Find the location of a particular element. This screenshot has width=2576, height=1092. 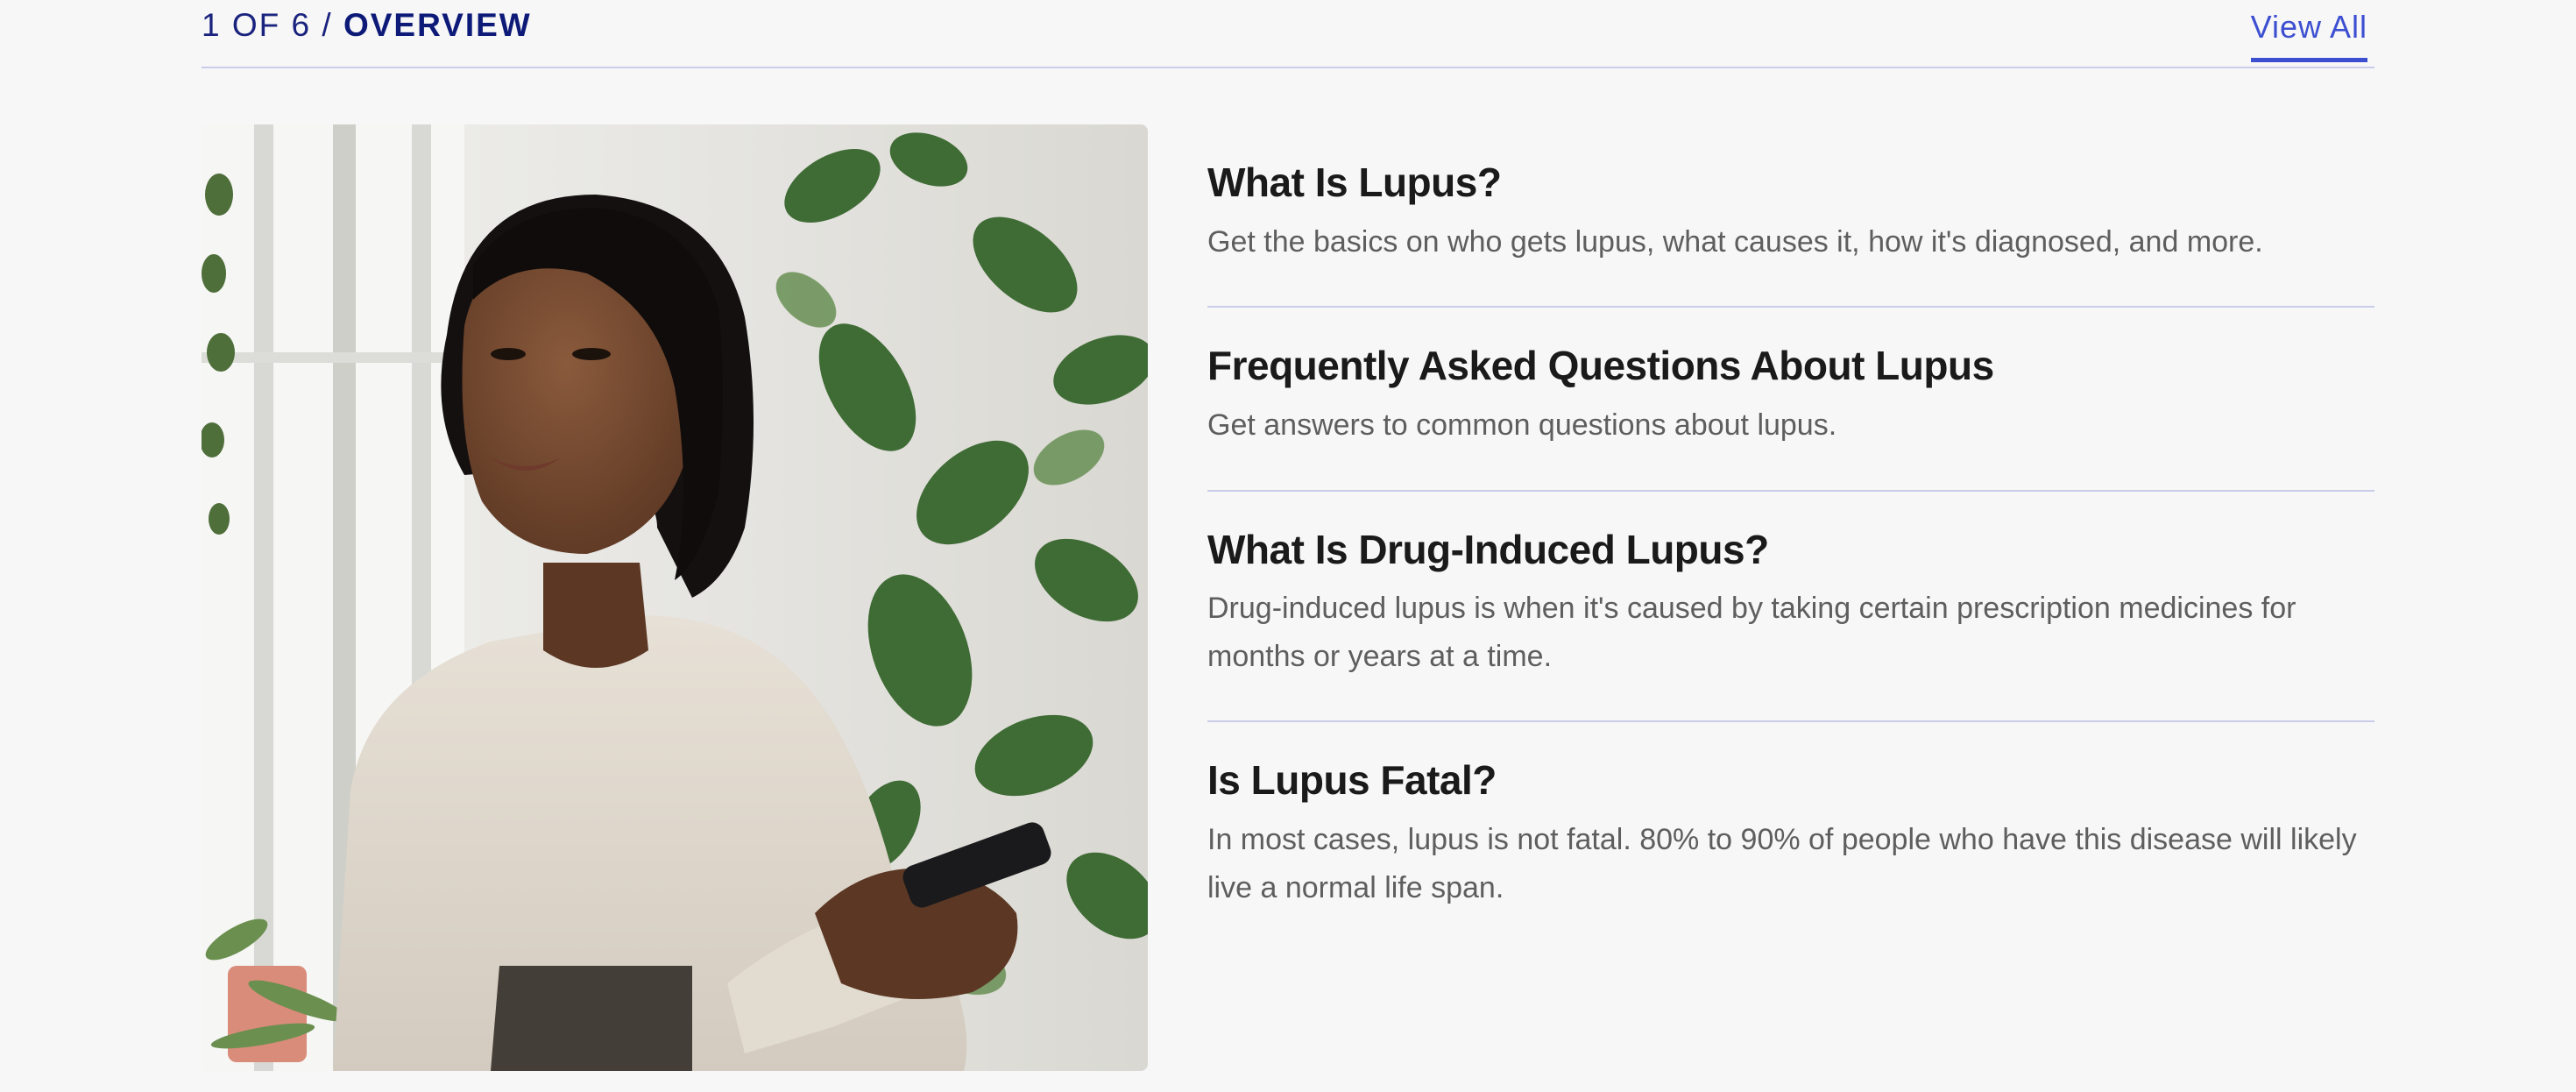

article-title: Frequently Asked Questions About Lupus is located at coordinates (1790, 366).